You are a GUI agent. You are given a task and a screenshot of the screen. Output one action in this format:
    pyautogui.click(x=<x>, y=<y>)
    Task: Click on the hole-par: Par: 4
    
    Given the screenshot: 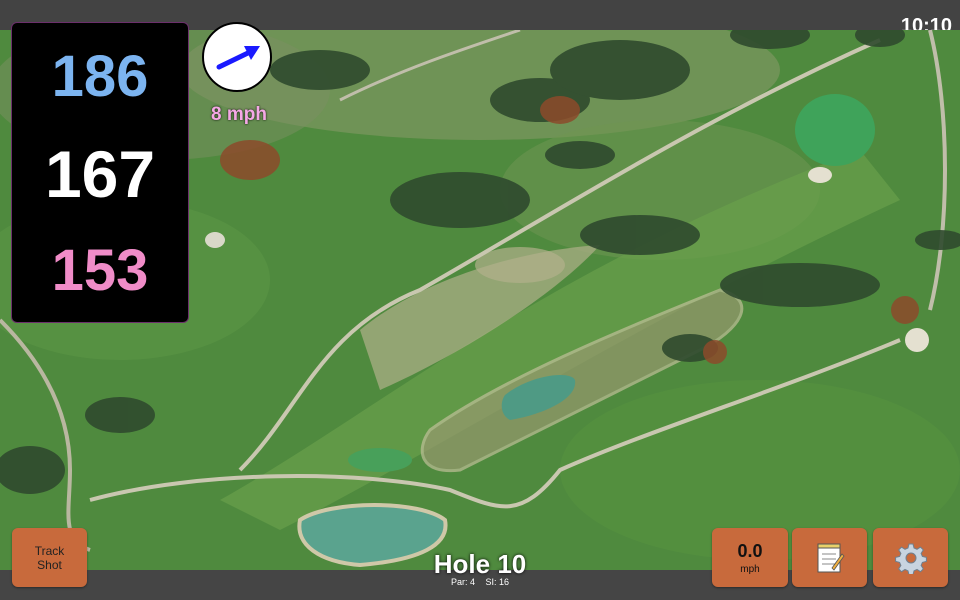 What is the action you would take?
    pyautogui.click(x=462, y=582)
    